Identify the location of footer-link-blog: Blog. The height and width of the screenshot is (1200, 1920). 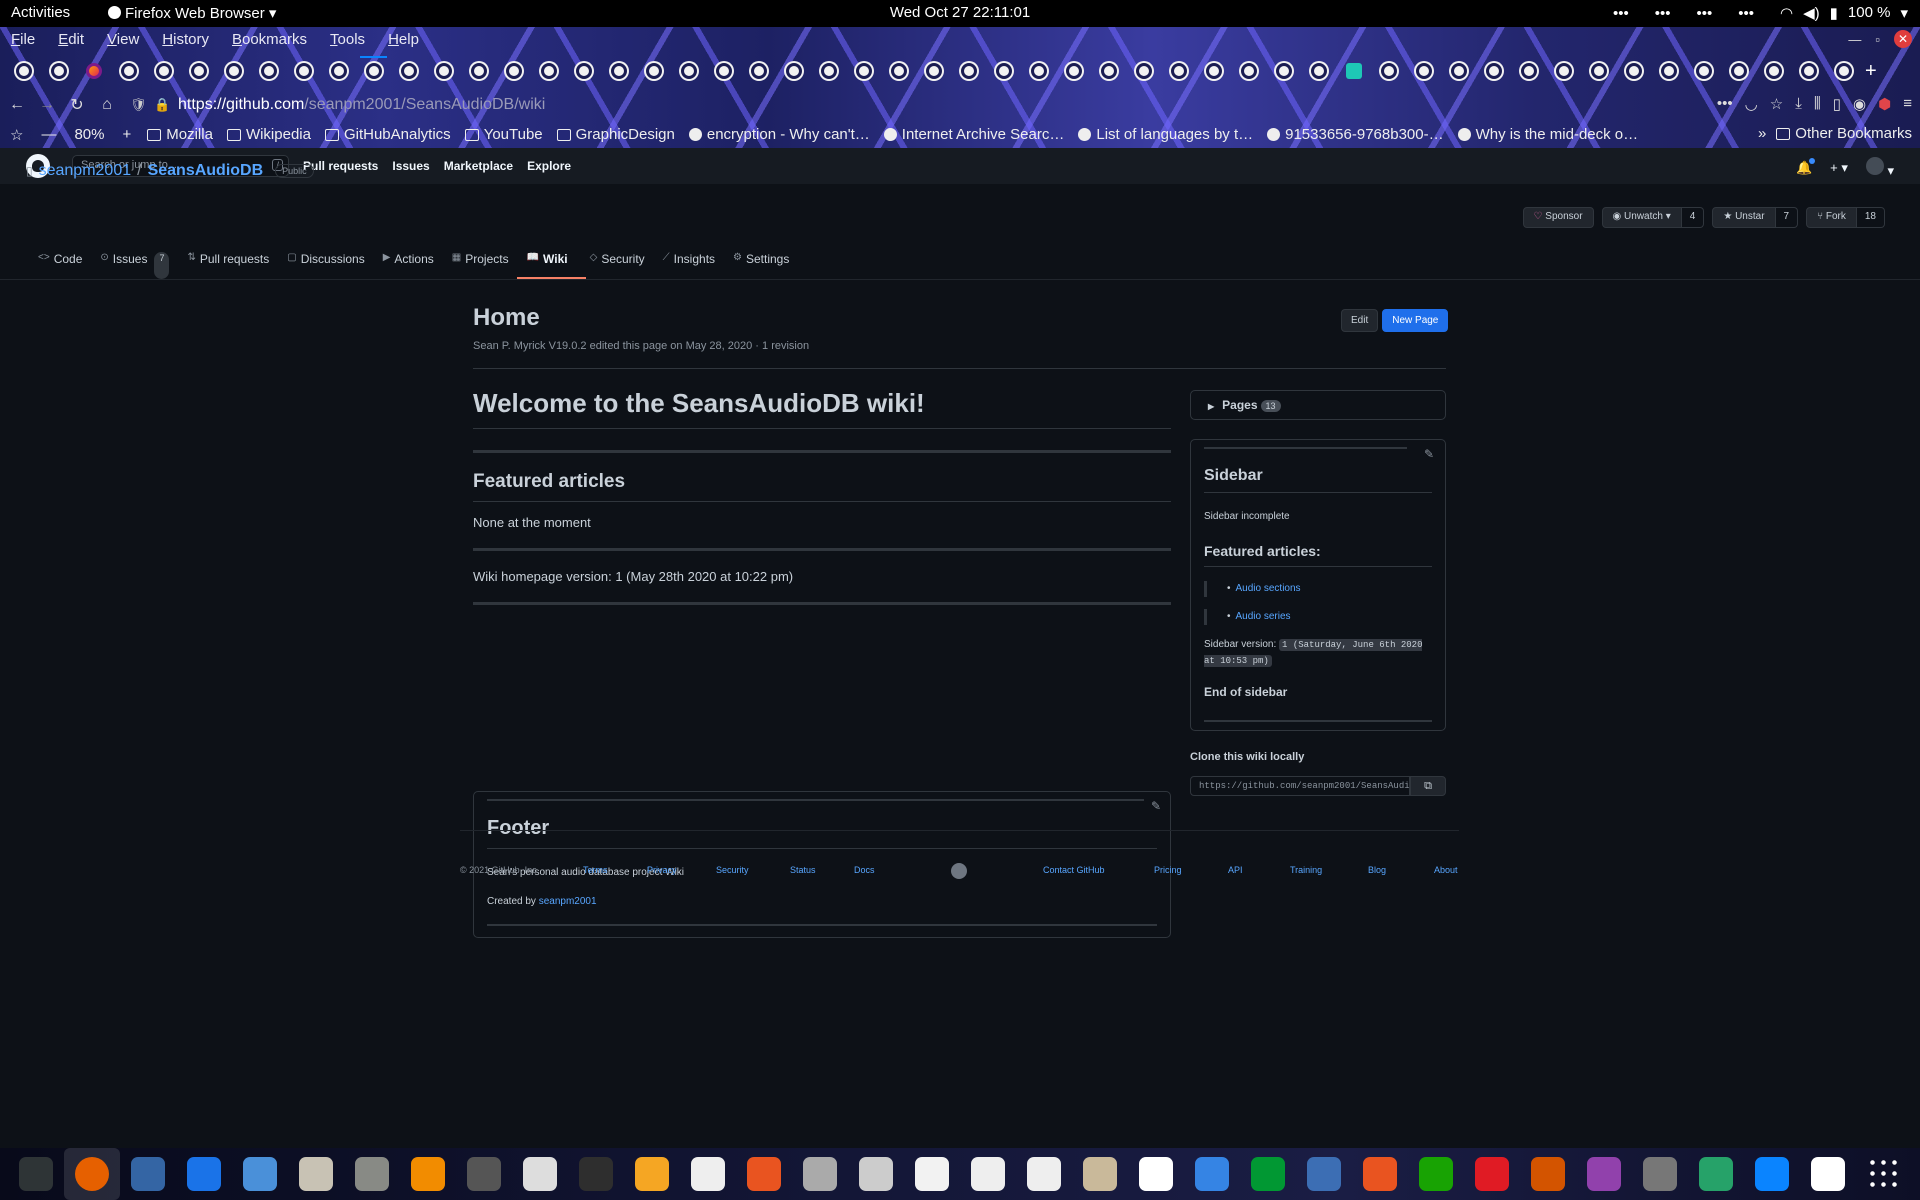
(1377, 870).